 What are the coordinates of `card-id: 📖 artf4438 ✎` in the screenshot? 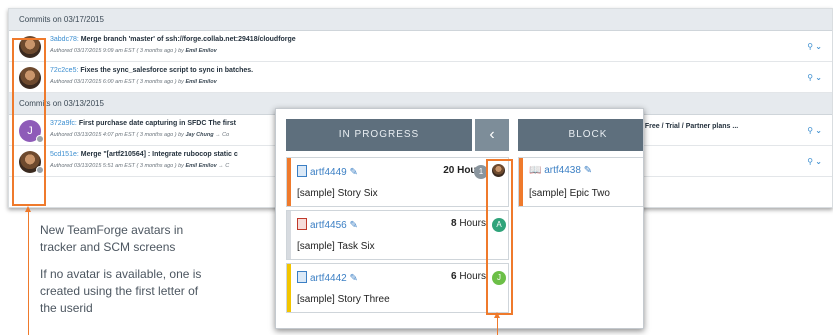 It's located at (560, 170).